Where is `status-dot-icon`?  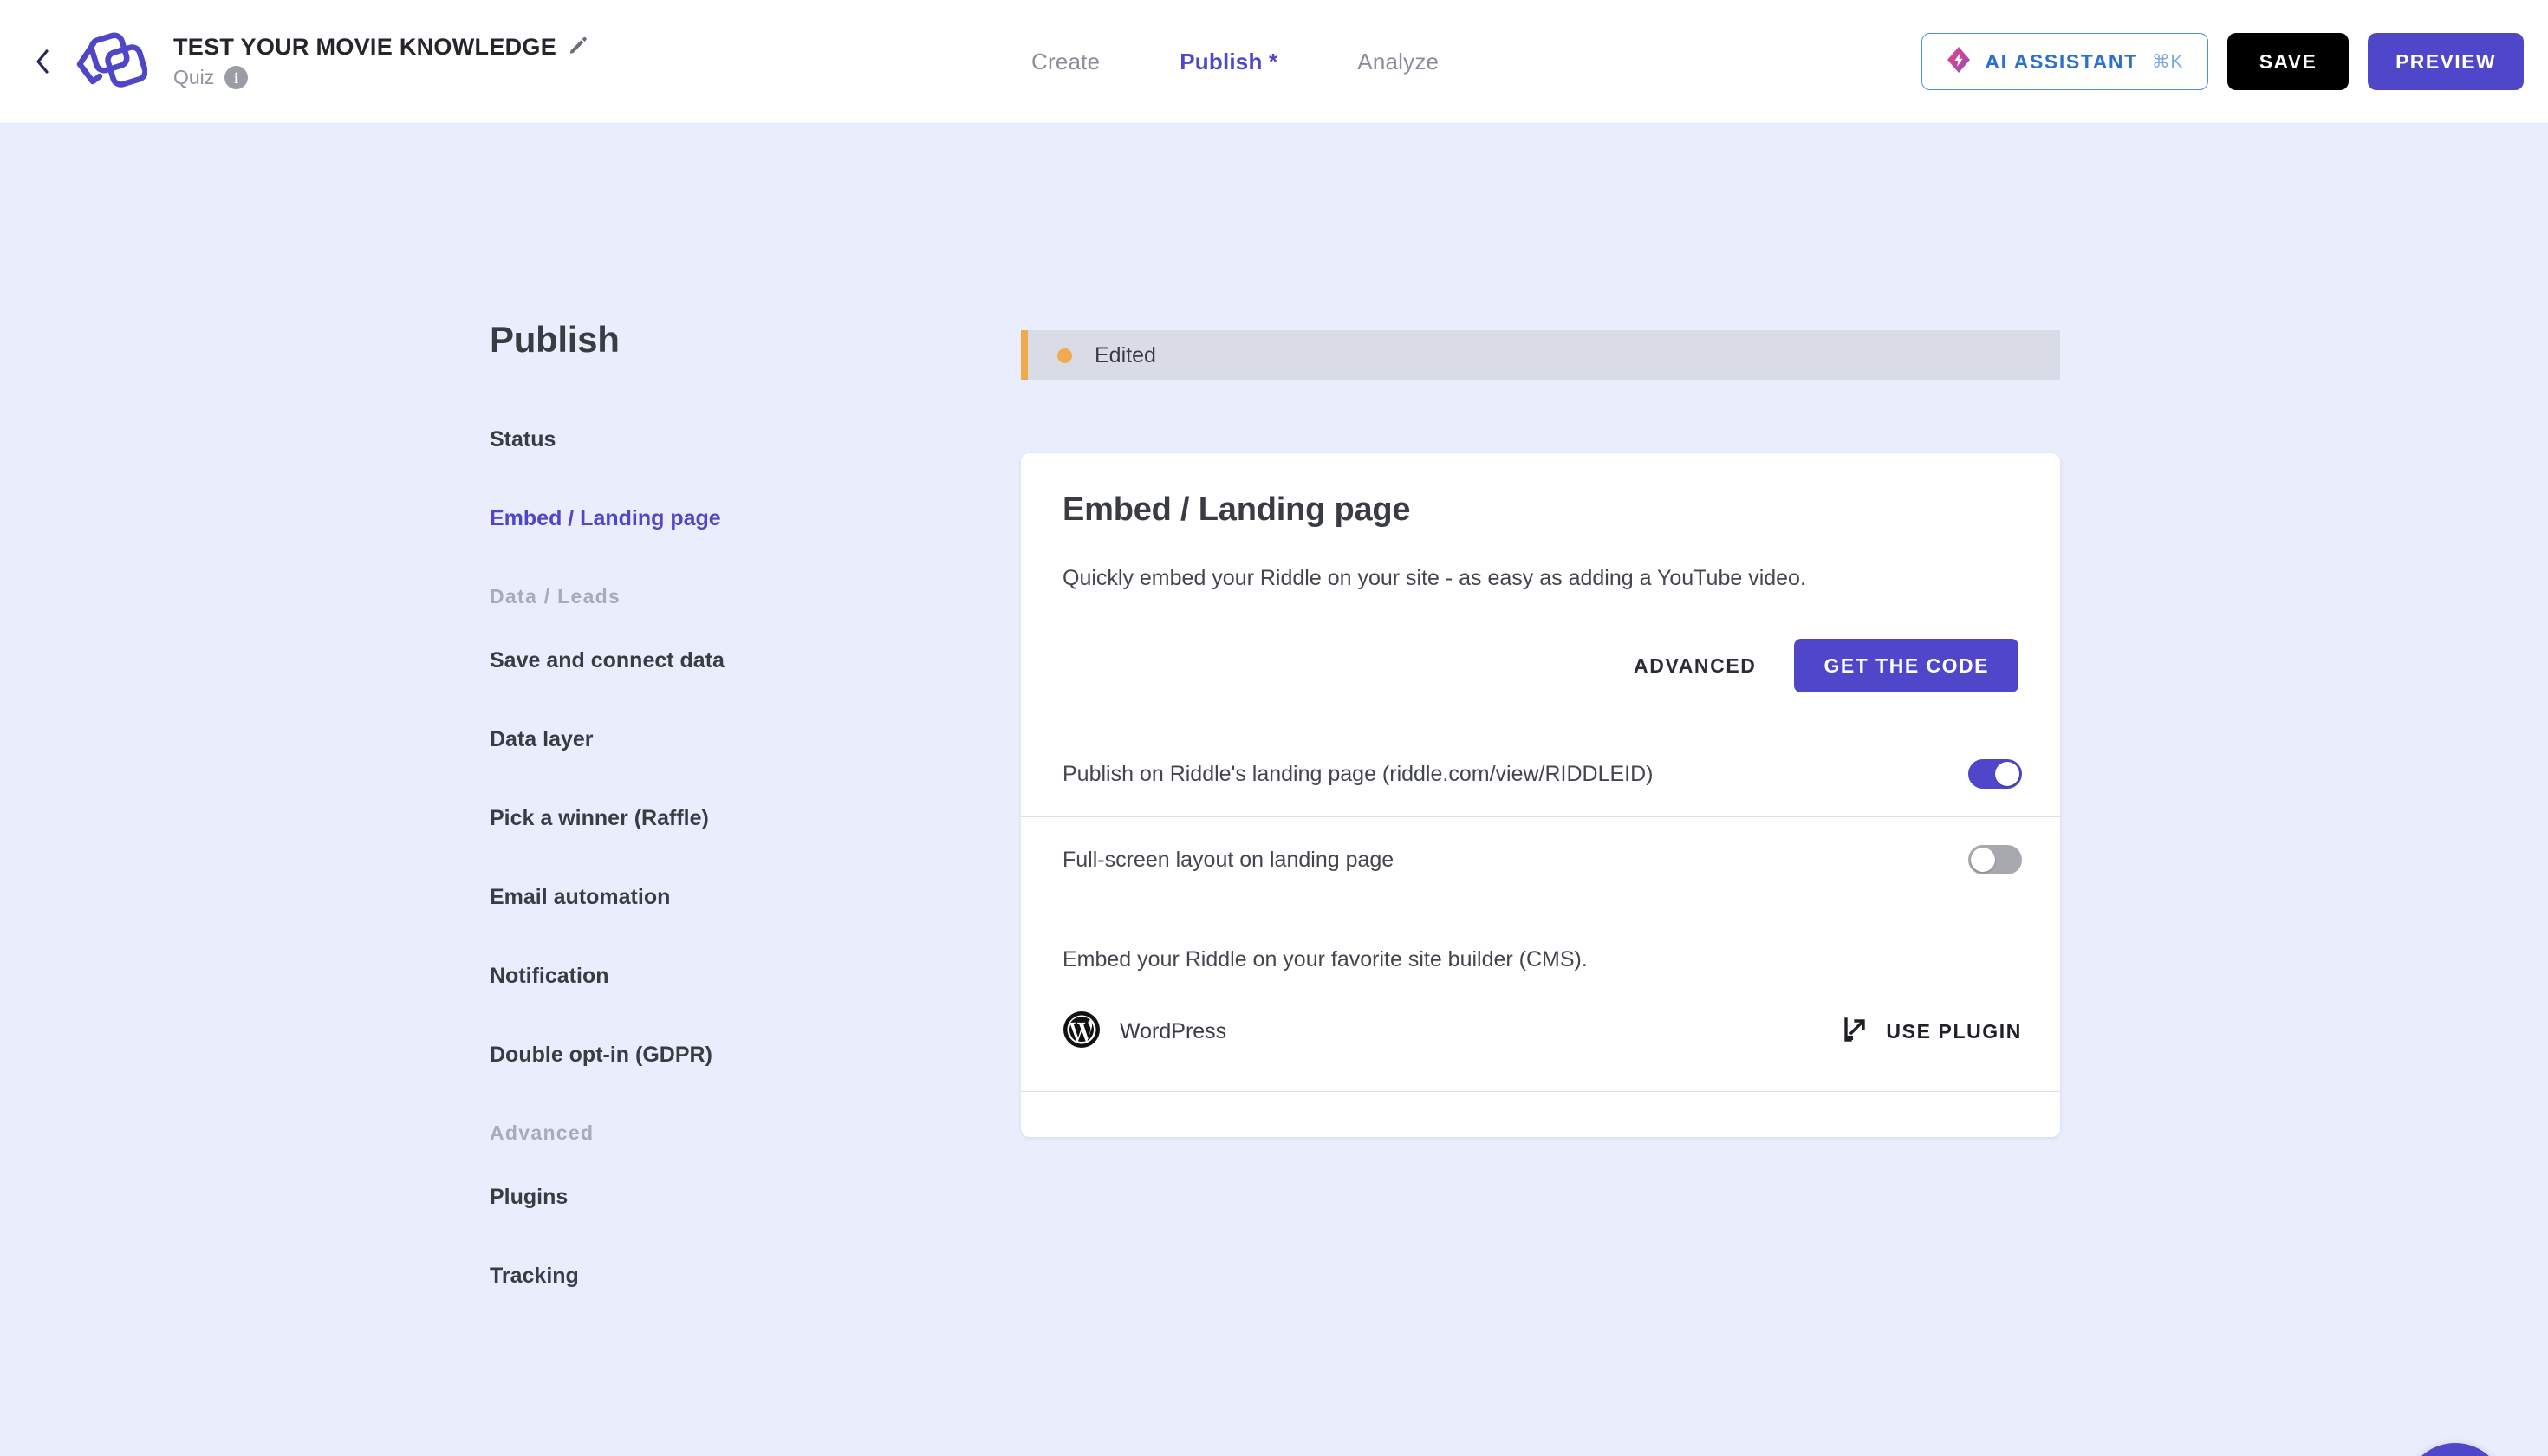
status-dot-icon is located at coordinates (1064, 355).